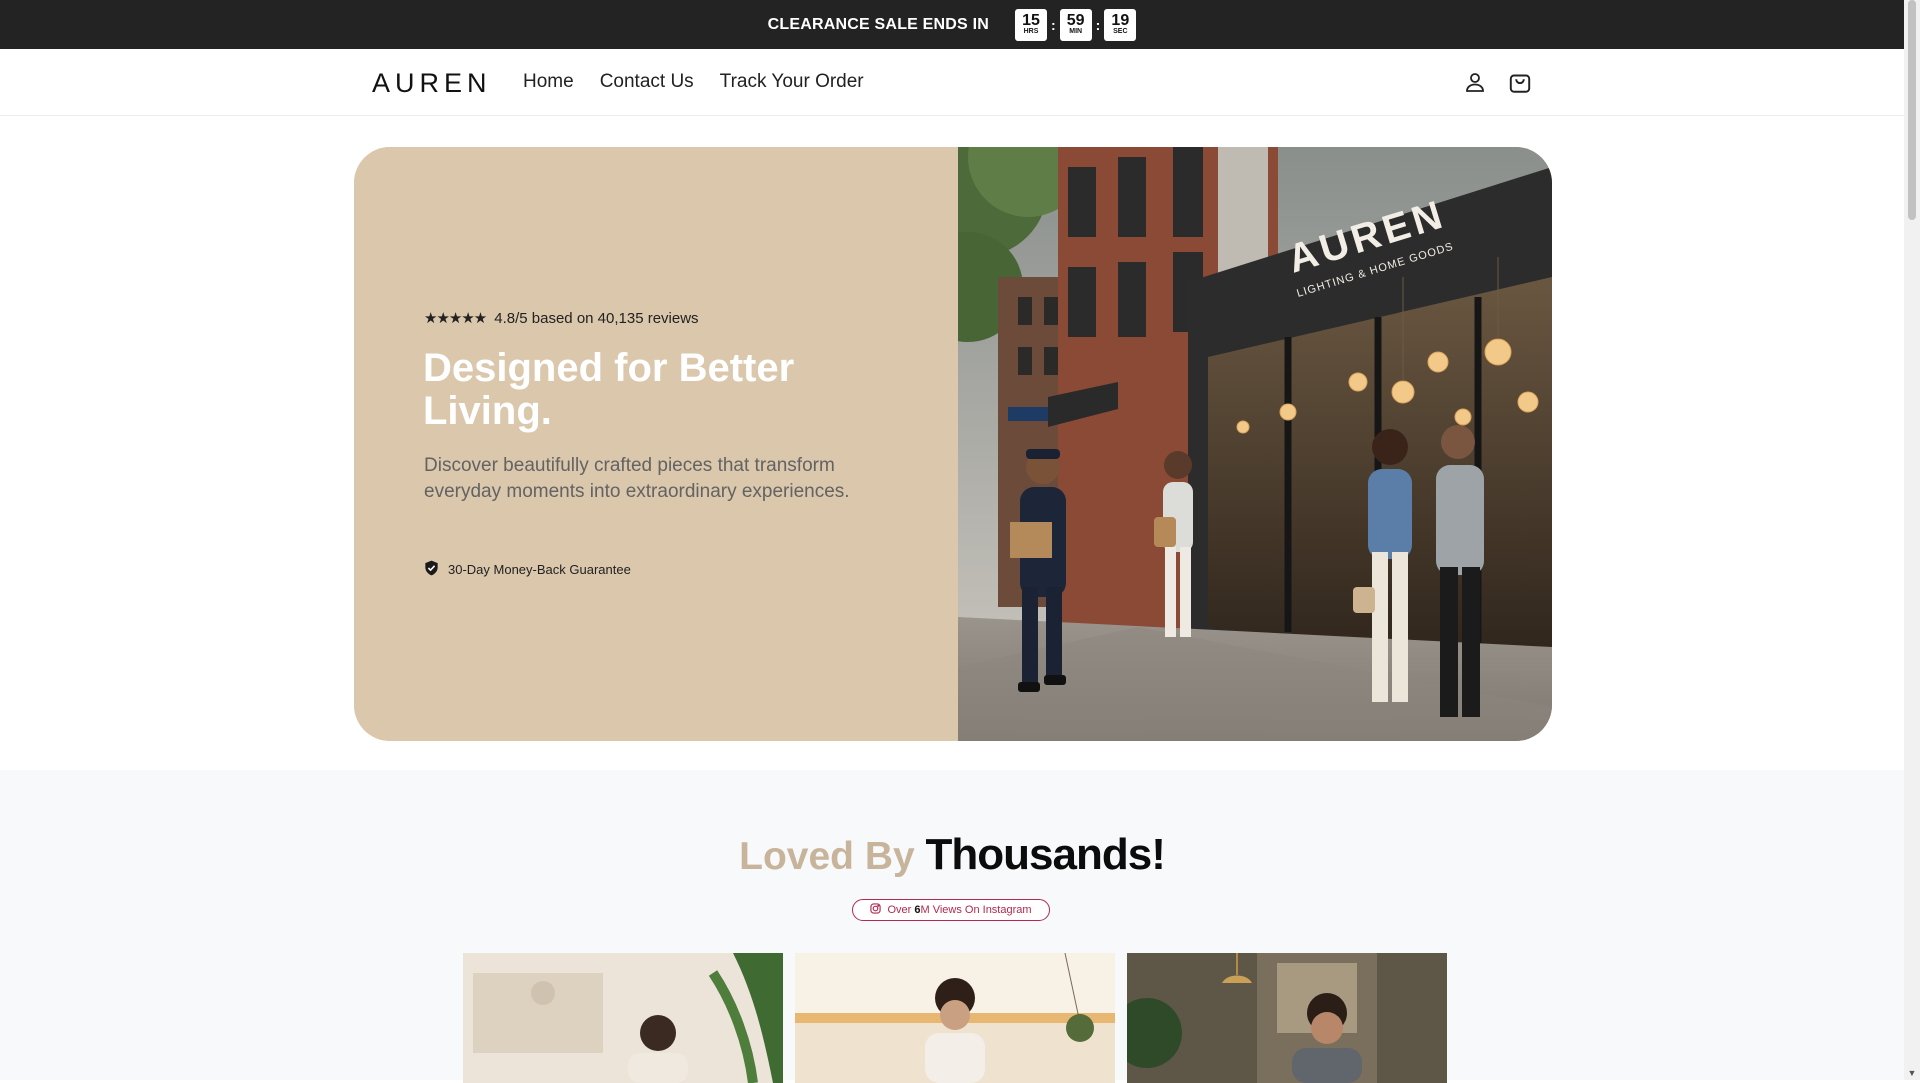 The width and height of the screenshot is (1920, 1083). I want to click on nav-home: Home, so click(548, 82).